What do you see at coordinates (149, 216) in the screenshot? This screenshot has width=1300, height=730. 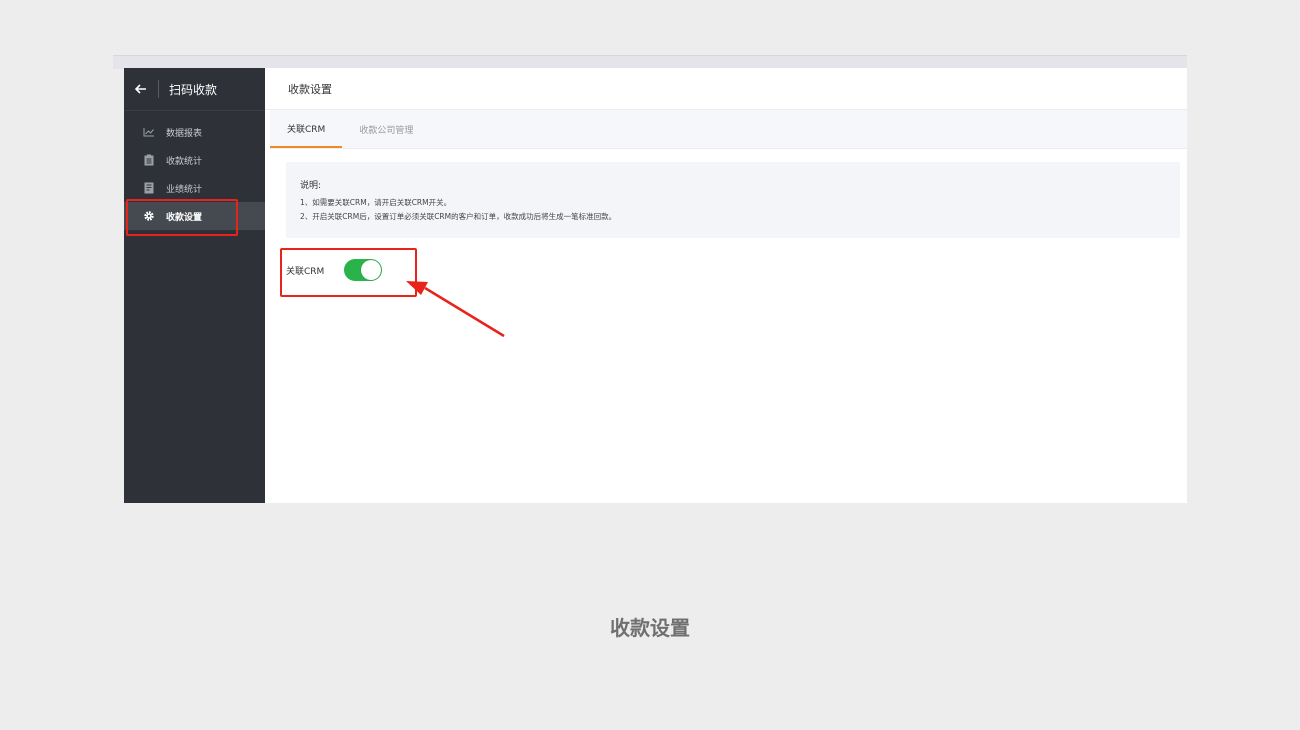 I see `gear-icon` at bounding box center [149, 216].